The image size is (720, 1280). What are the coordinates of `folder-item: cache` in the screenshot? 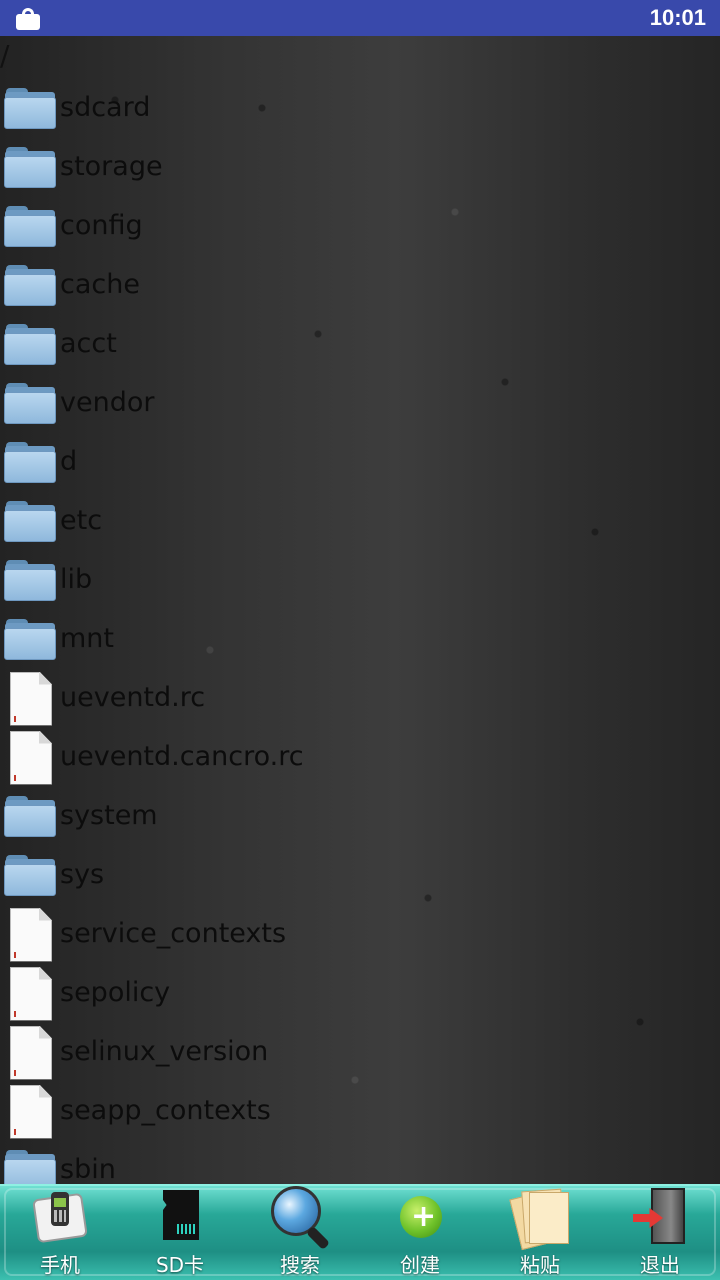 It's located at (360, 284).